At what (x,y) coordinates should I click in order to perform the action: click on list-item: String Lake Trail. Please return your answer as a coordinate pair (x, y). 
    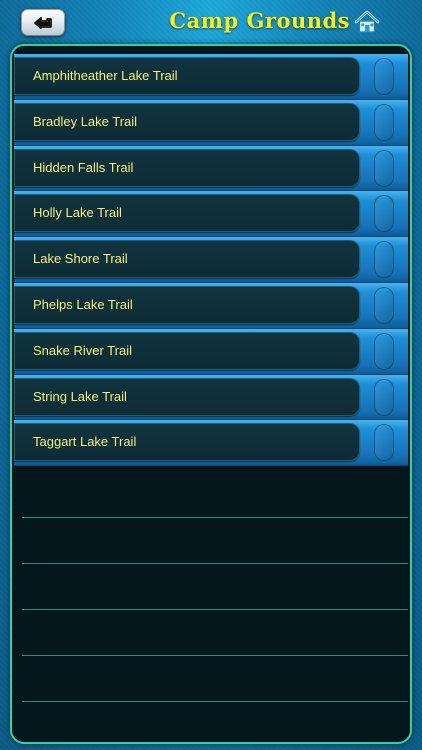
    Looking at the image, I should click on (211, 397).